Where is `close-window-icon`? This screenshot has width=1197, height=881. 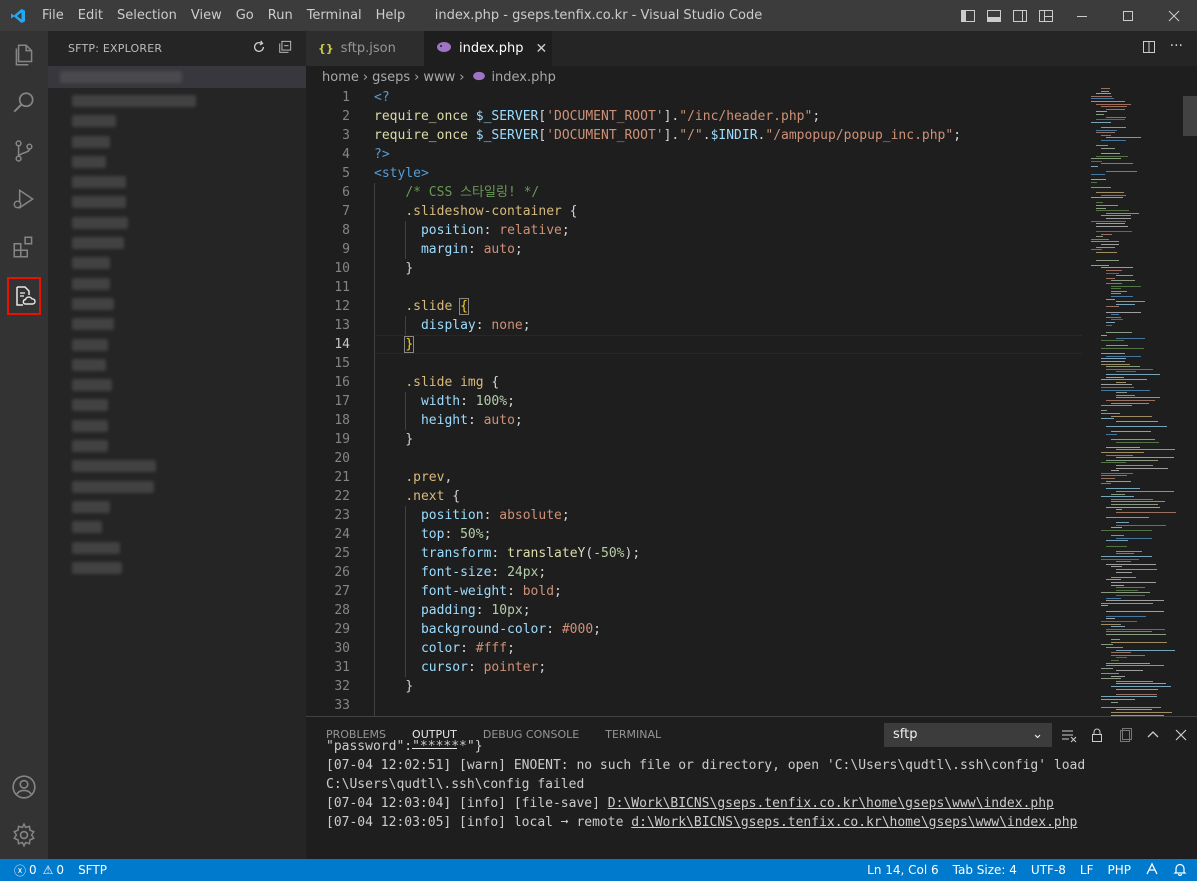
close-window-icon is located at coordinates (1174, 15).